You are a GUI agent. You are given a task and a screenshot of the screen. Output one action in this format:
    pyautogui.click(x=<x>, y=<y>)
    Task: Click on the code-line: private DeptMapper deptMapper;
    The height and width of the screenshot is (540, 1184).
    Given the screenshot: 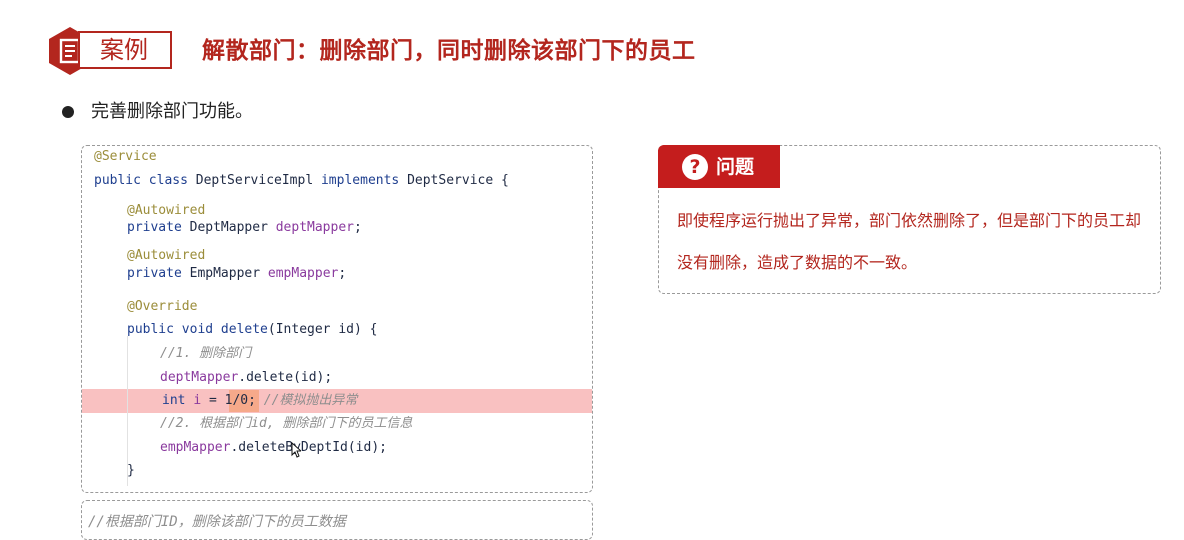 What is the action you would take?
    pyautogui.click(x=244, y=227)
    